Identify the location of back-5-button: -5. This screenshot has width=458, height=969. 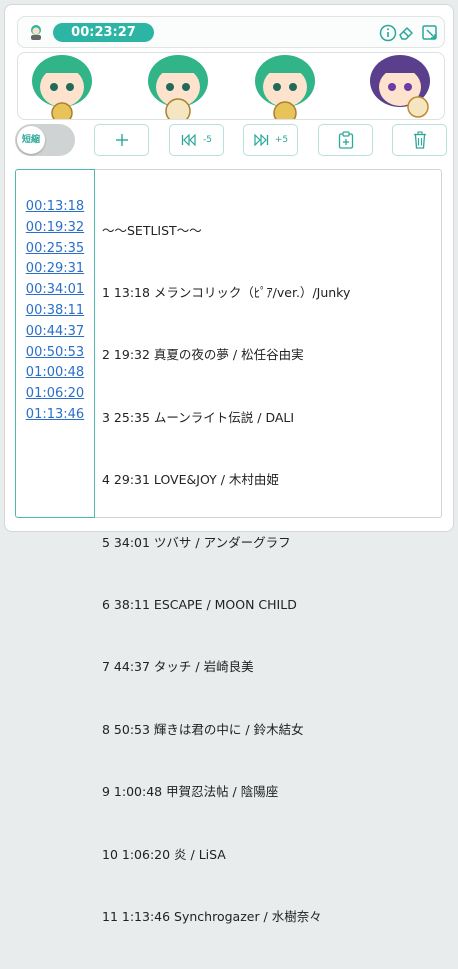
(196, 140).